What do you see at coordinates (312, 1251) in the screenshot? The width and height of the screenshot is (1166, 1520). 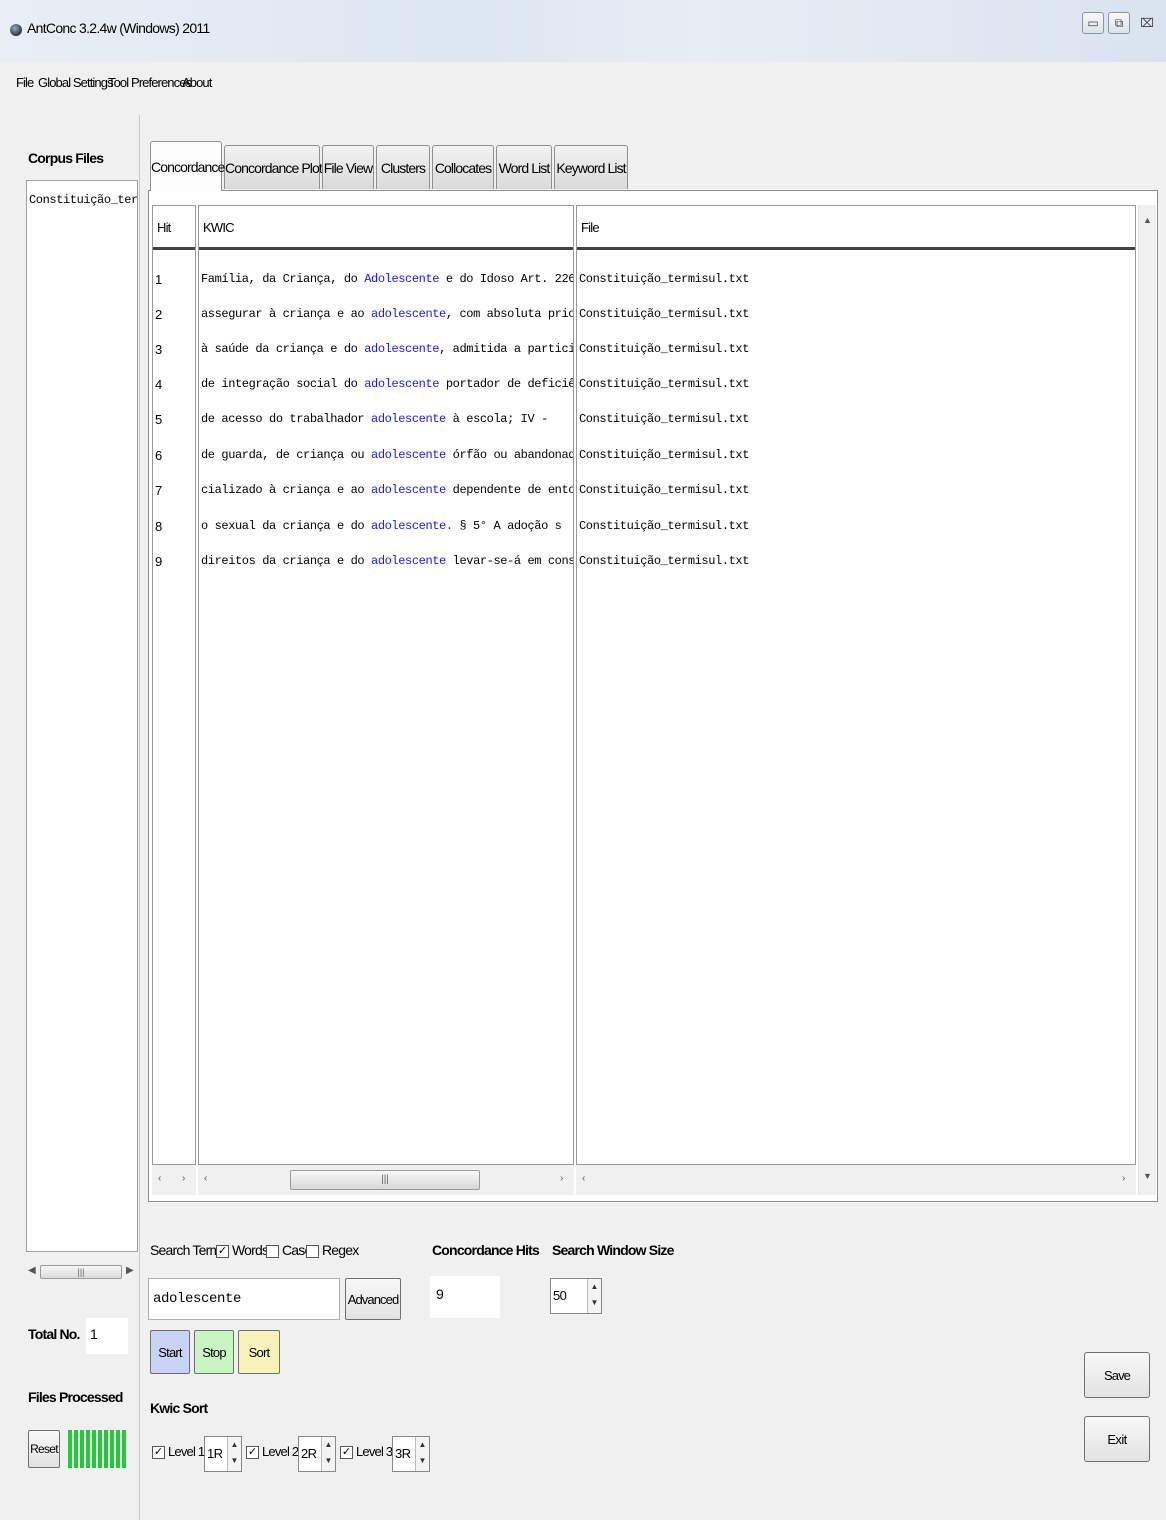 I see `regex-checkbox` at bounding box center [312, 1251].